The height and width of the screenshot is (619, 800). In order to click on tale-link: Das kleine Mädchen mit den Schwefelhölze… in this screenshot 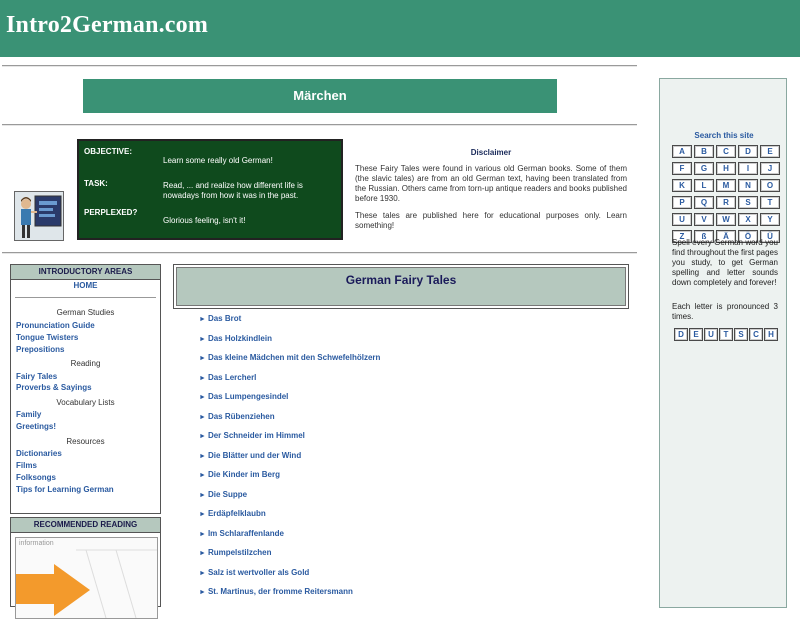, I will do `click(294, 357)`.